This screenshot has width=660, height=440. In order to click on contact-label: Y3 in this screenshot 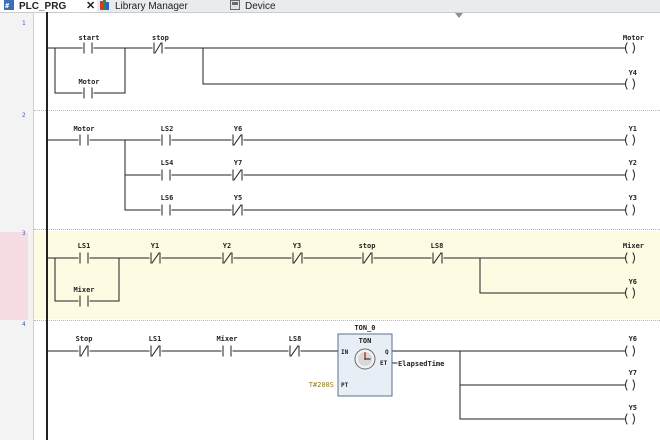, I will do `click(297, 246)`.